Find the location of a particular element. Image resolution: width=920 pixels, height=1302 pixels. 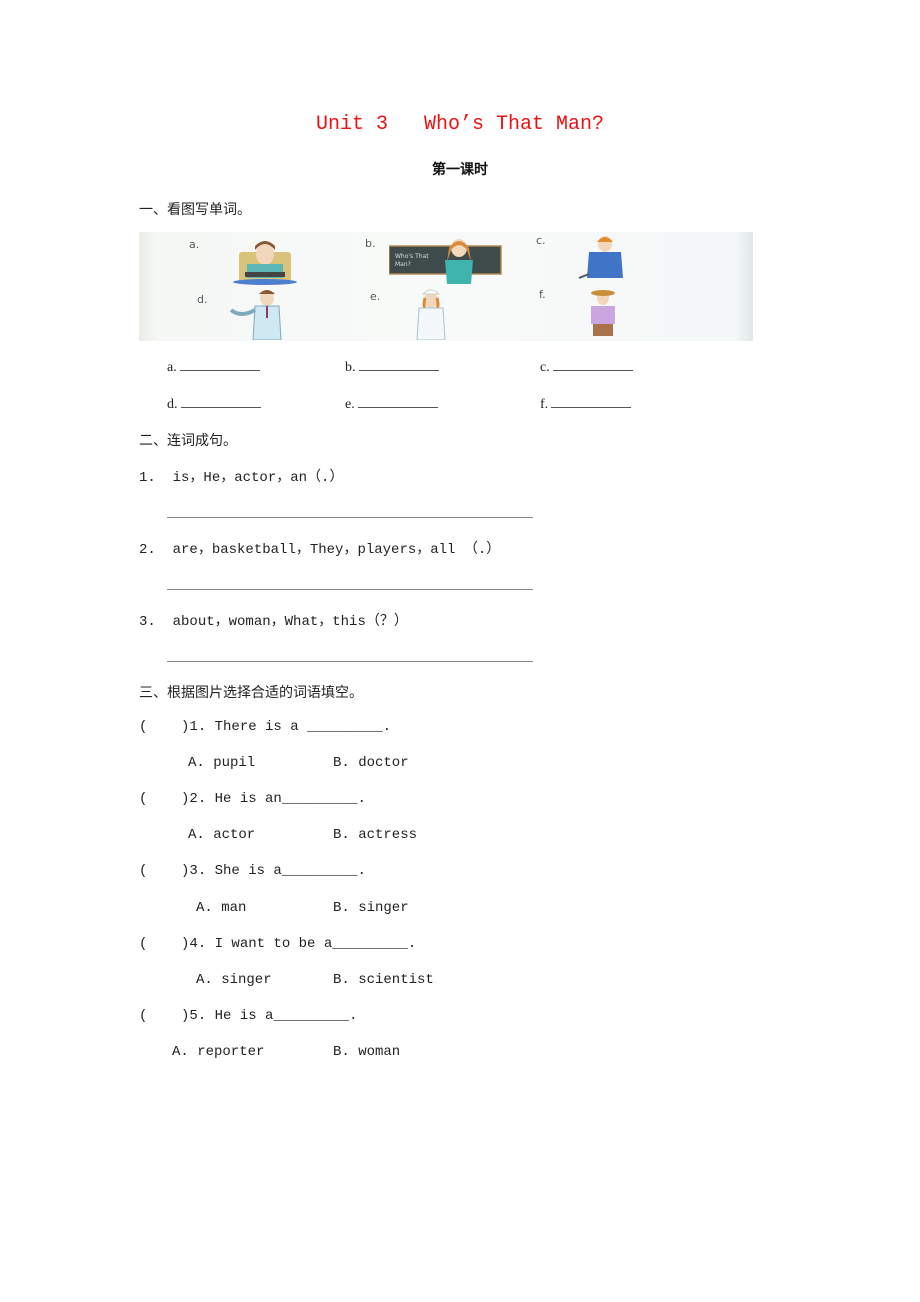

question-1: ( )1. There is a _________. is located at coordinates (265, 727).